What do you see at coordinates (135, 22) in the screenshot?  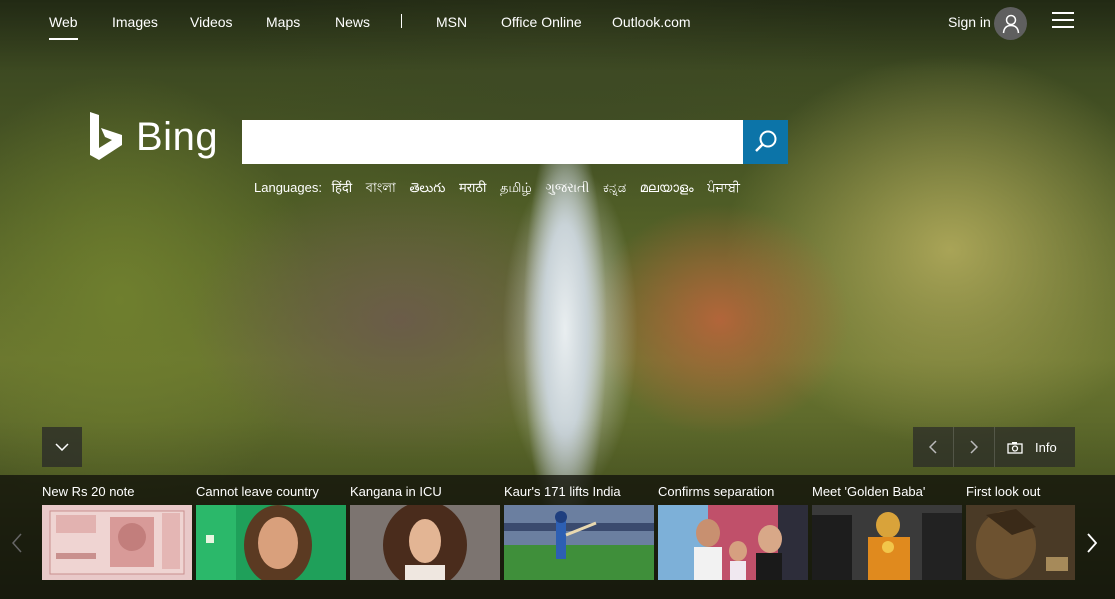 I see `nav-images: Images` at bounding box center [135, 22].